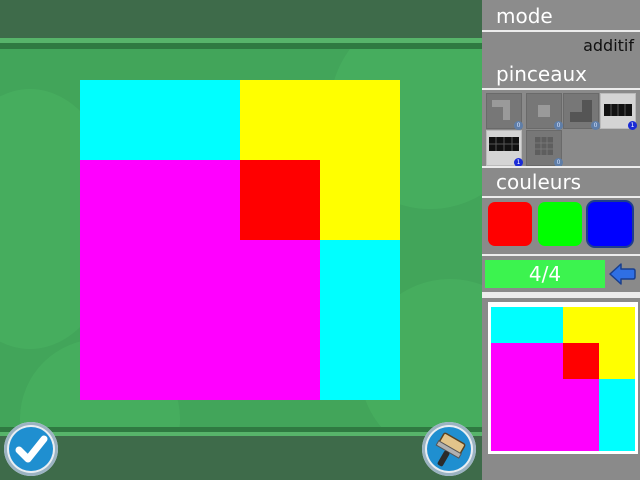 This screenshot has height=480, width=640. I want to click on brush-small-square: 0, so click(544, 111).